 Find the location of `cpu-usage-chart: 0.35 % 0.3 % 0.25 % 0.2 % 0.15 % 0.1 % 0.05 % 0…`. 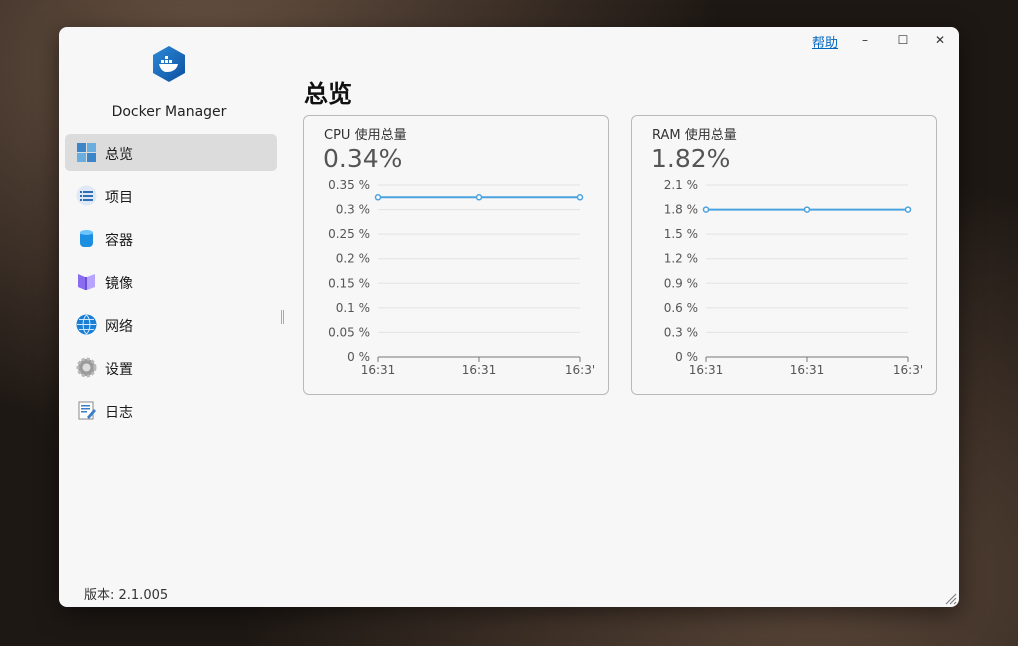

cpu-usage-chart: 0.35 % 0.3 % 0.25 % 0.2 % 0.15 % 0.1 % 0.05 % 0… is located at coordinates (461, 277).